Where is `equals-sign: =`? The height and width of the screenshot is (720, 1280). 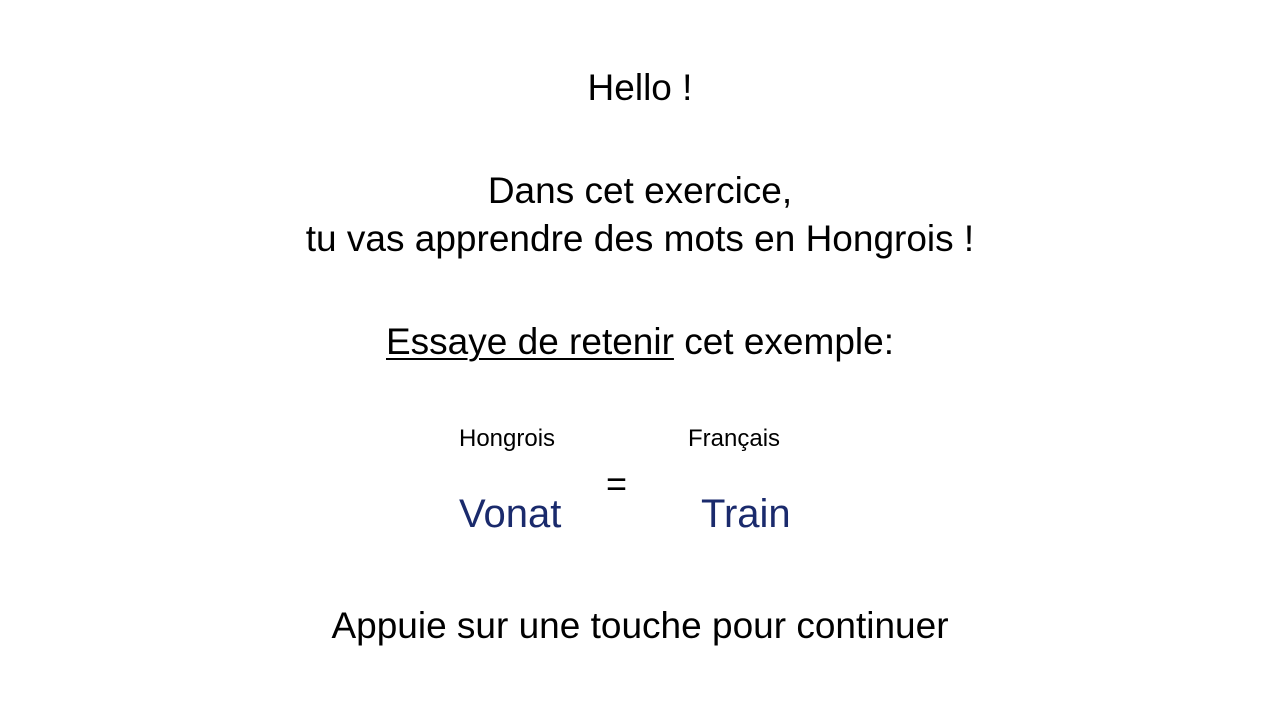
equals-sign: = is located at coordinates (617, 483).